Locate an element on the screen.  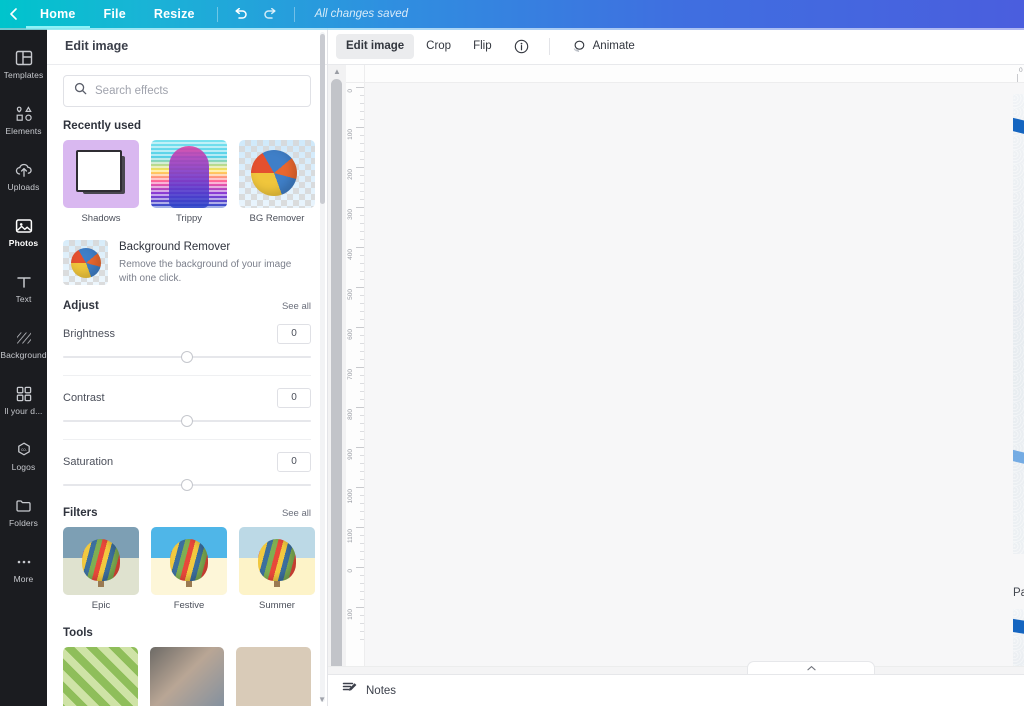
tool-preview-c is located at coordinates (274, 676).